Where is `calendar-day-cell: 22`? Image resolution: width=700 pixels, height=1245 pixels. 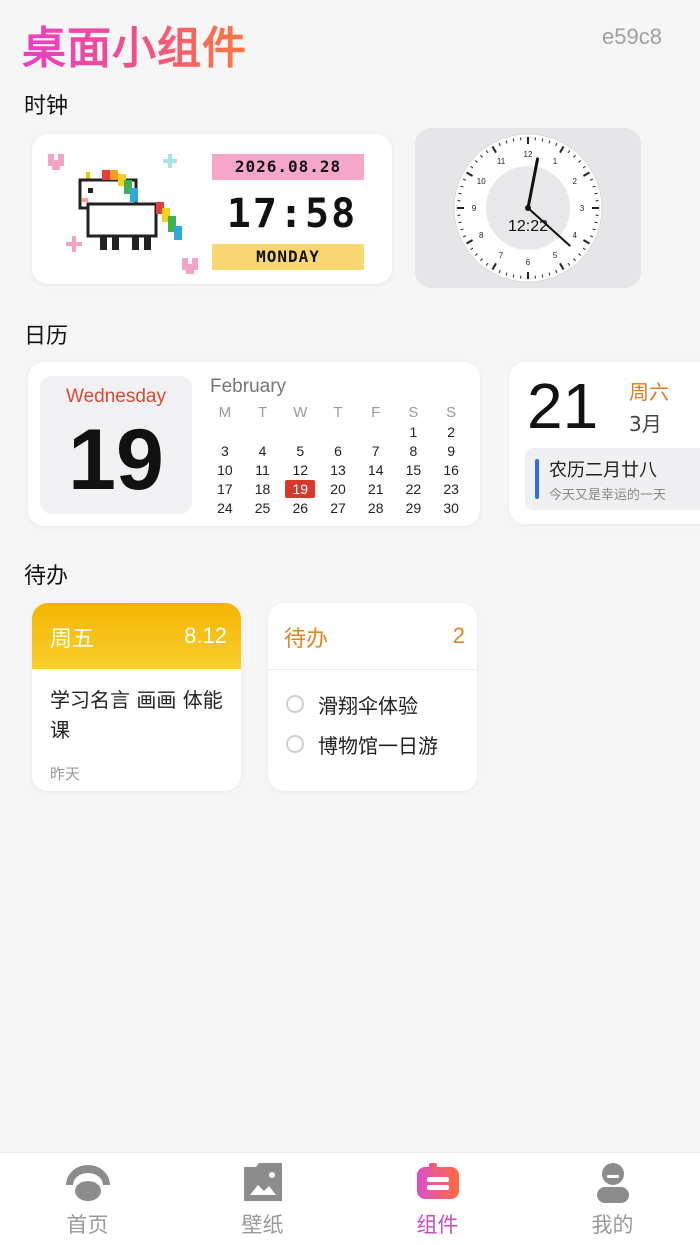
calendar-day-cell: 22 is located at coordinates (414, 489).